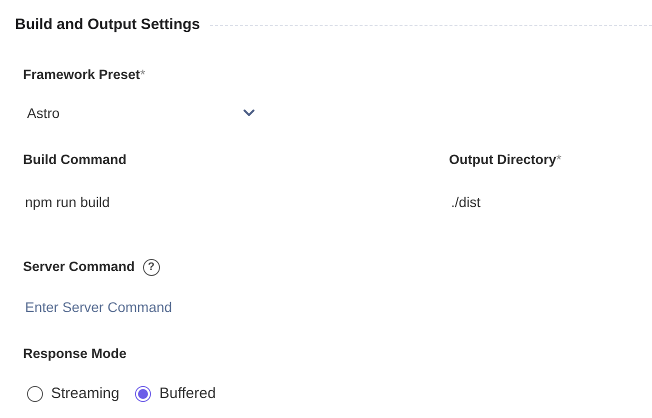 The image size is (652, 418). What do you see at coordinates (74, 159) in the screenshot?
I see `field-label: Build Command` at bounding box center [74, 159].